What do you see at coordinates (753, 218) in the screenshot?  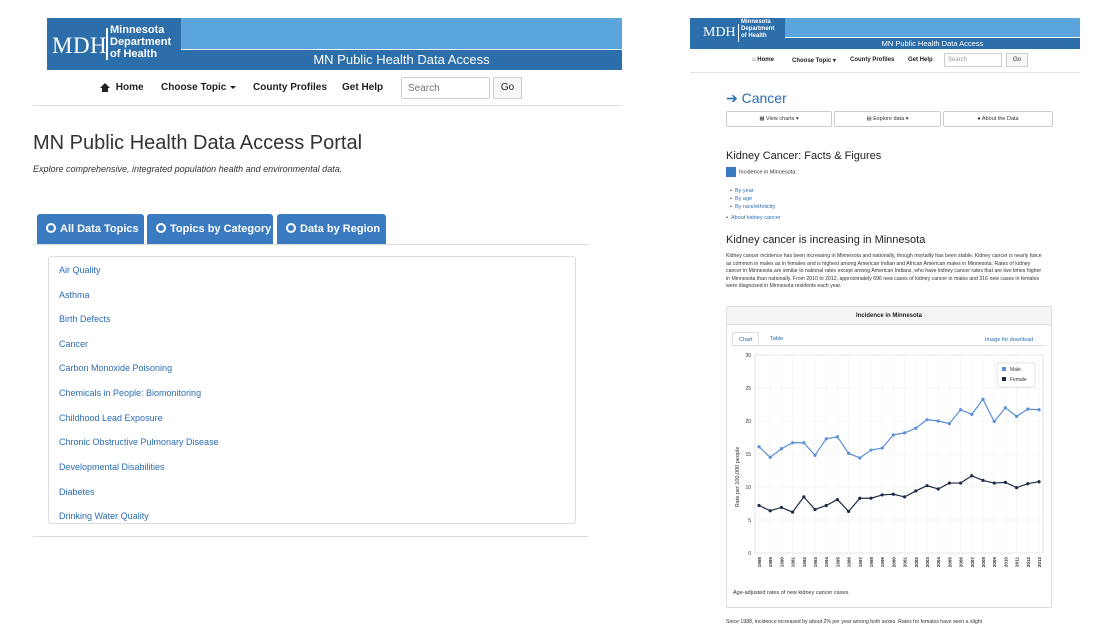 I see `link-about-kidney-cancer: About kidney cancer` at bounding box center [753, 218].